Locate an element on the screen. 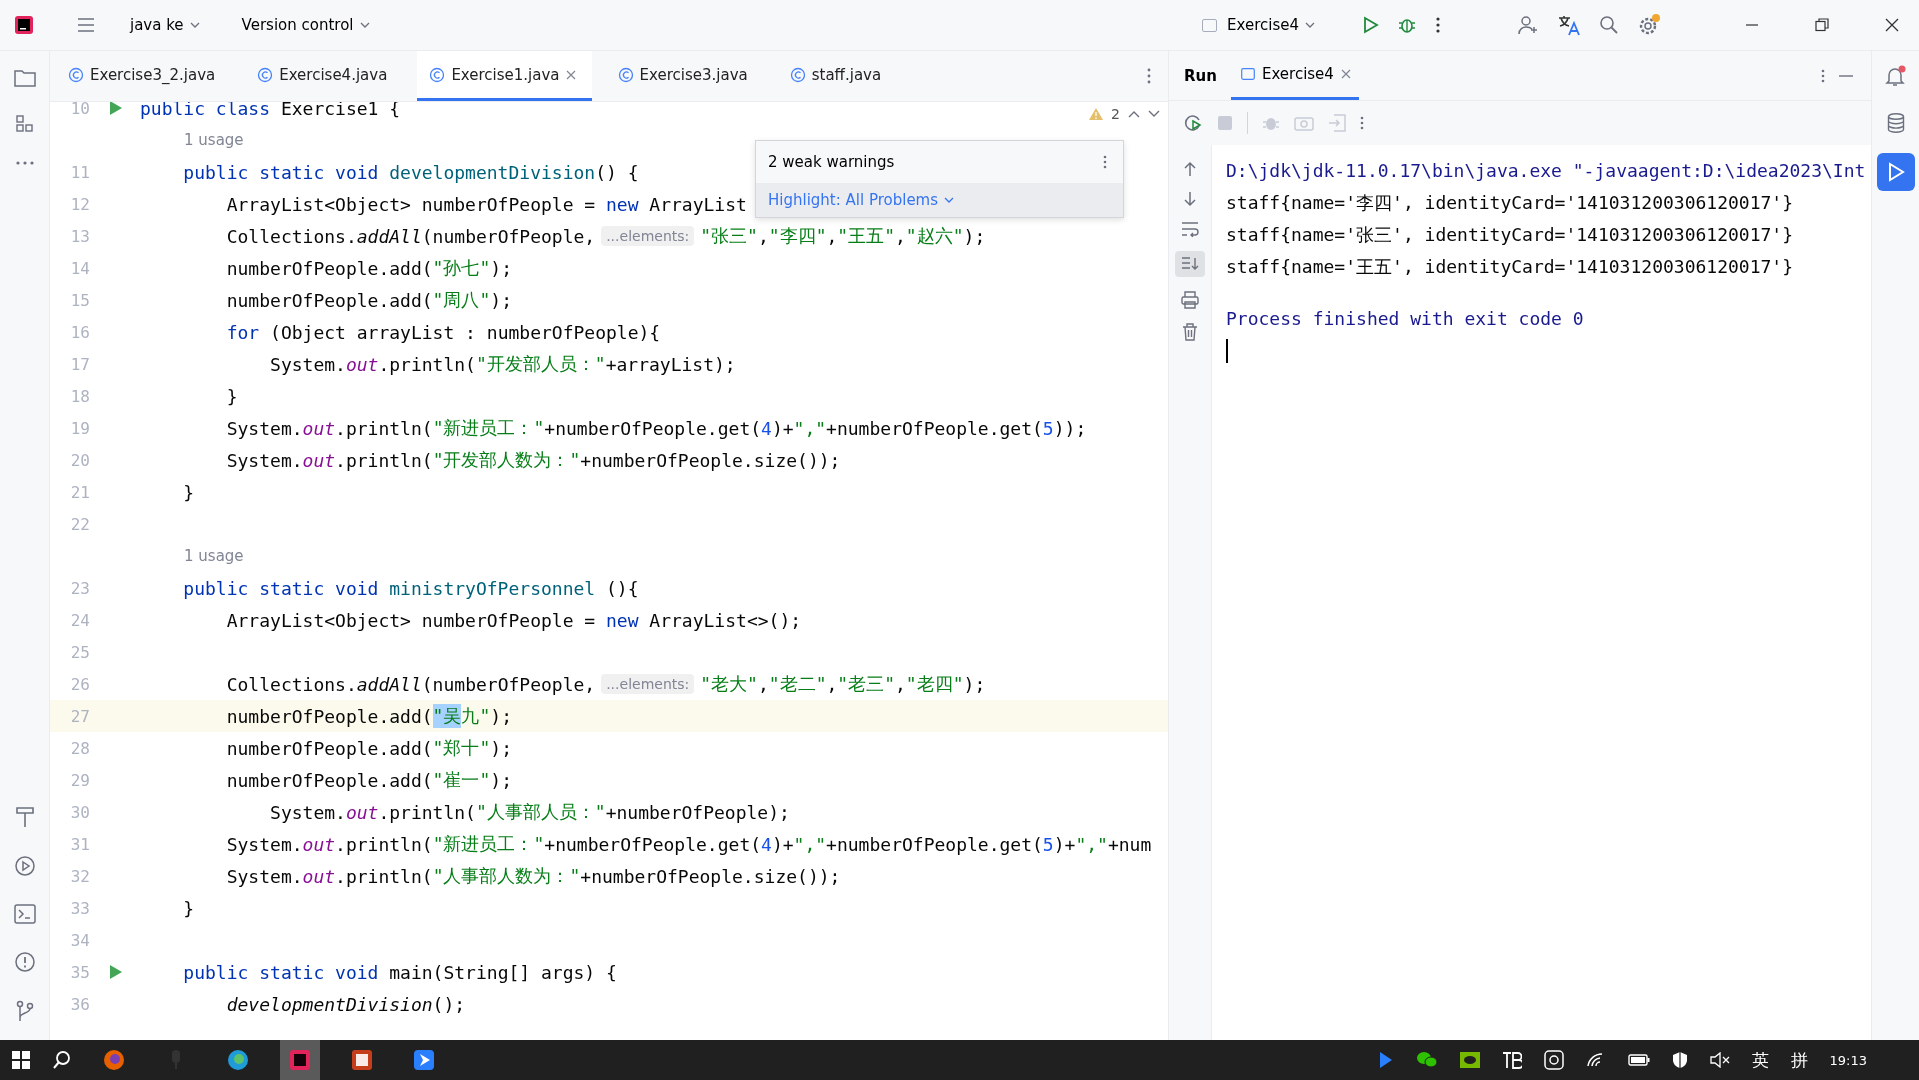  scroll-to-end-button is located at coordinates (1190, 264).